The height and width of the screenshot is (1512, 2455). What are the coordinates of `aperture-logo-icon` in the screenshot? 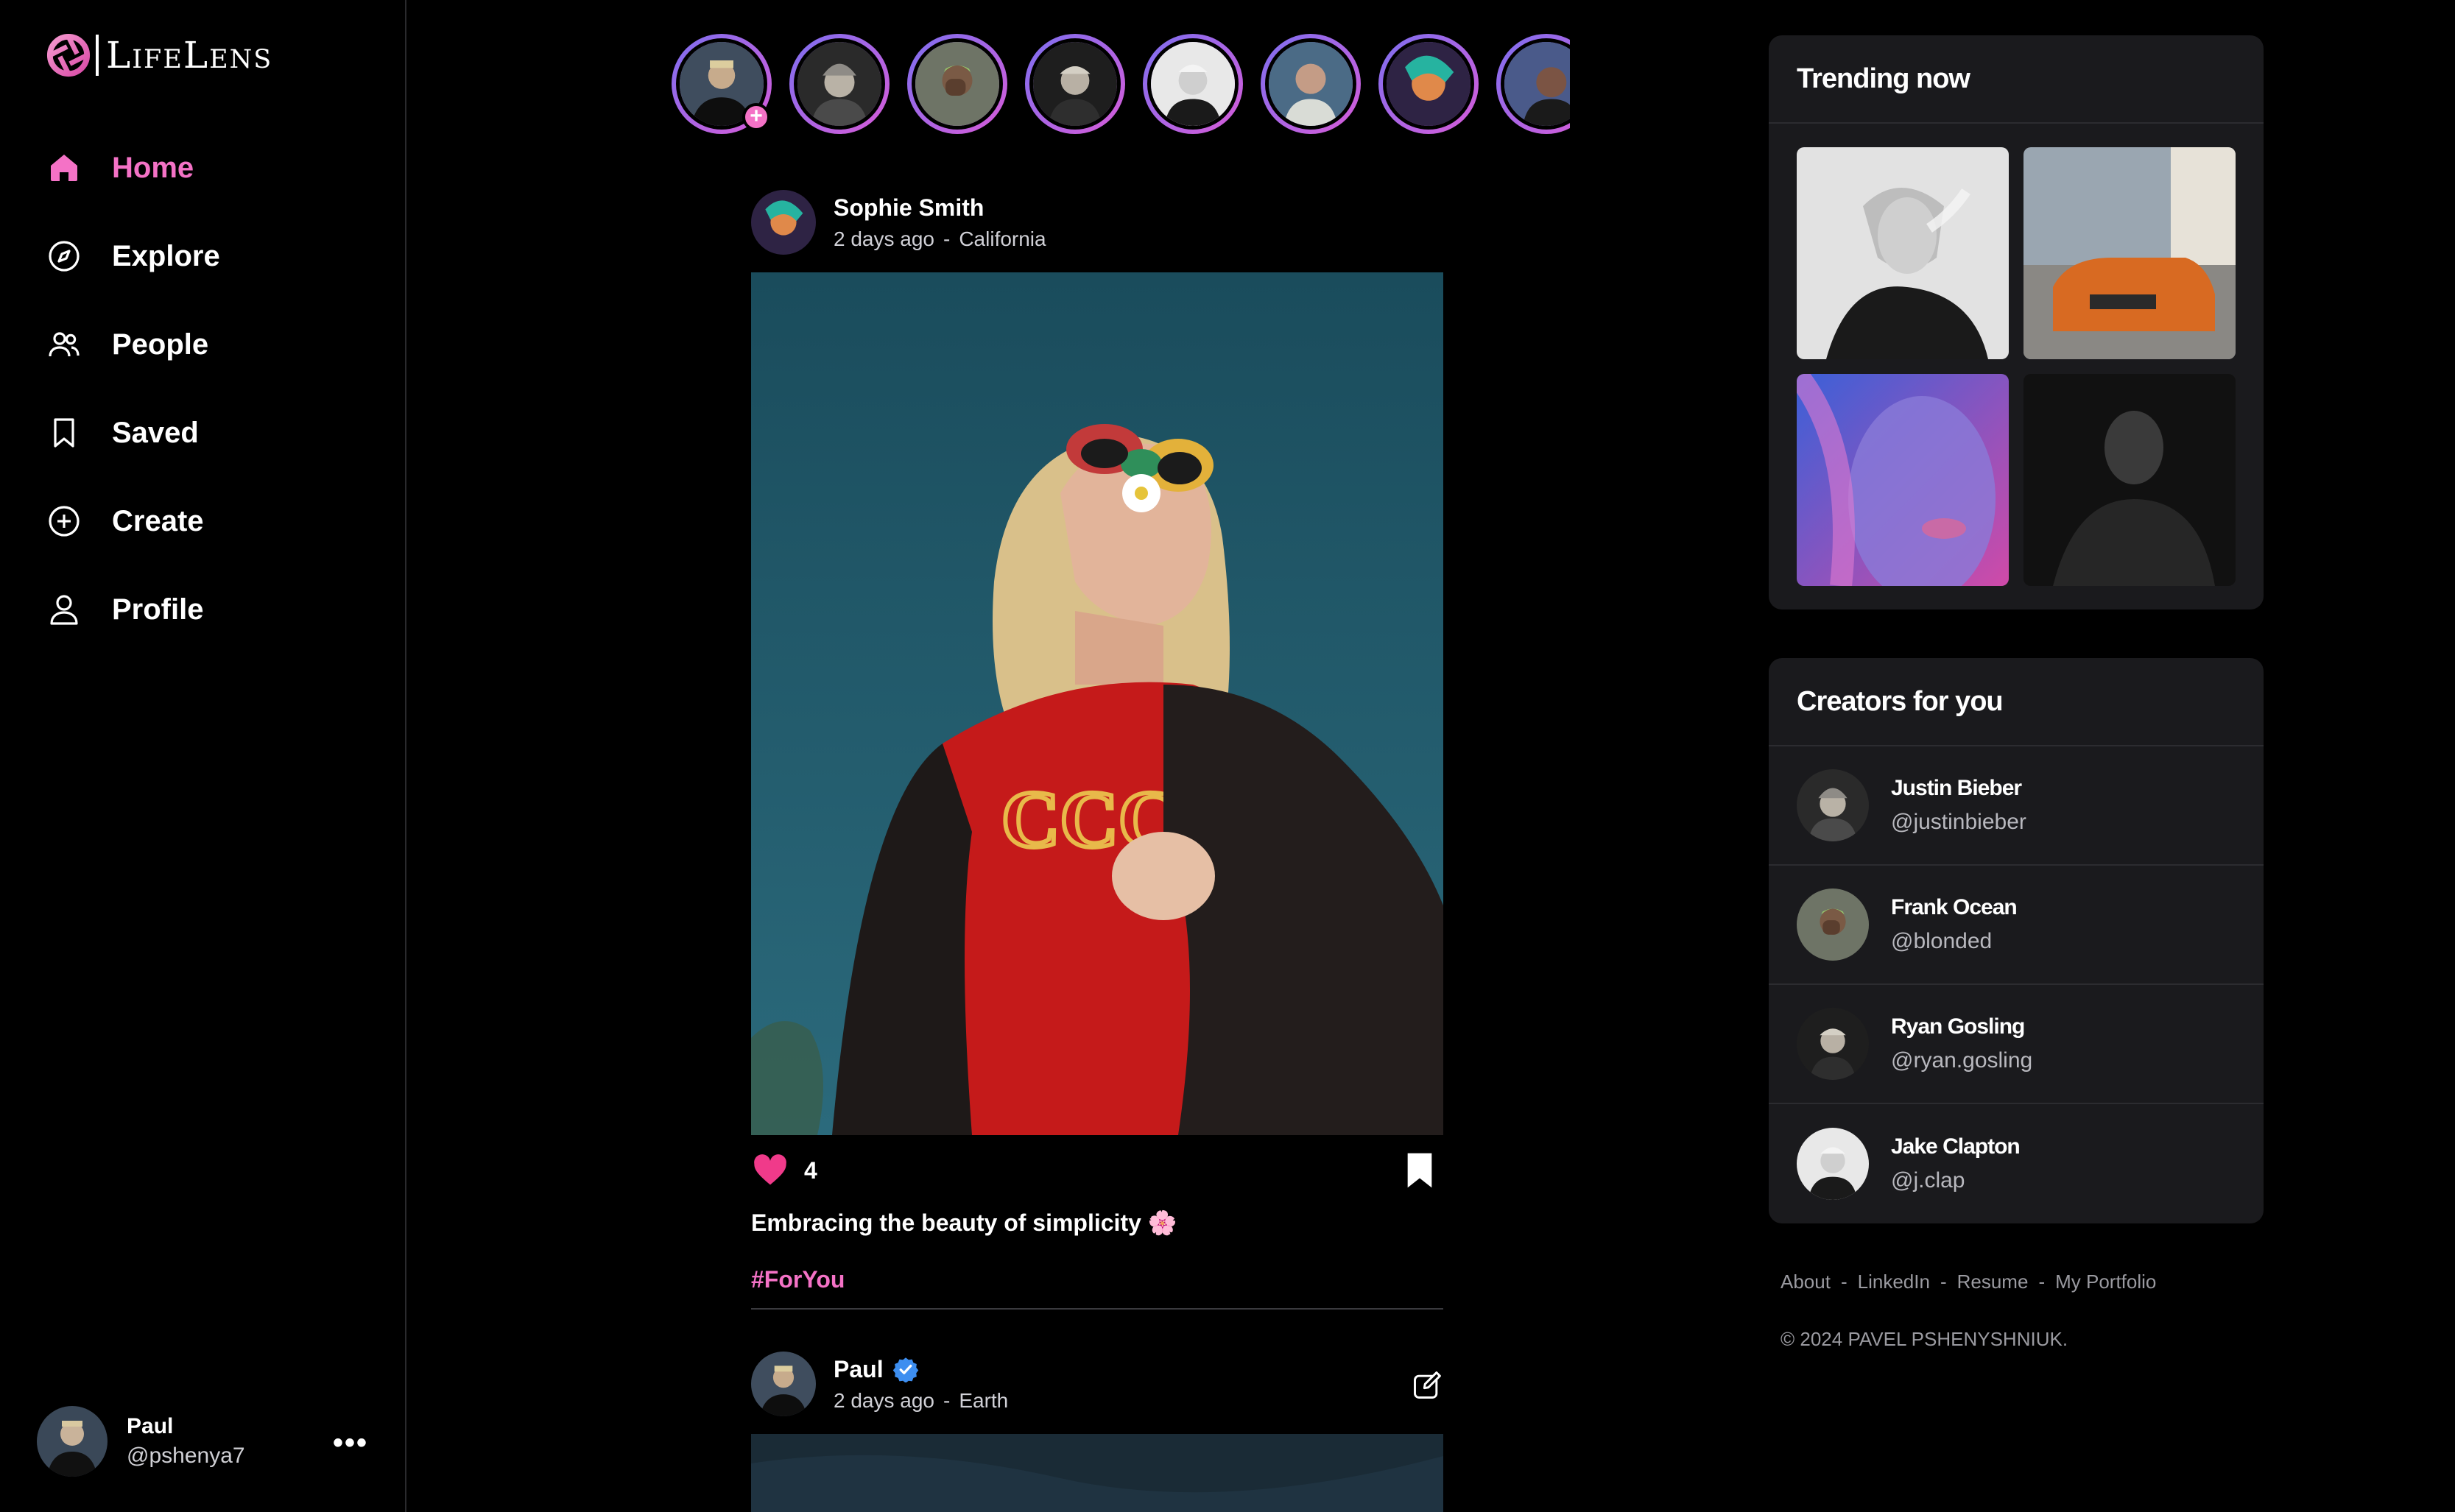 It's located at (68, 55).